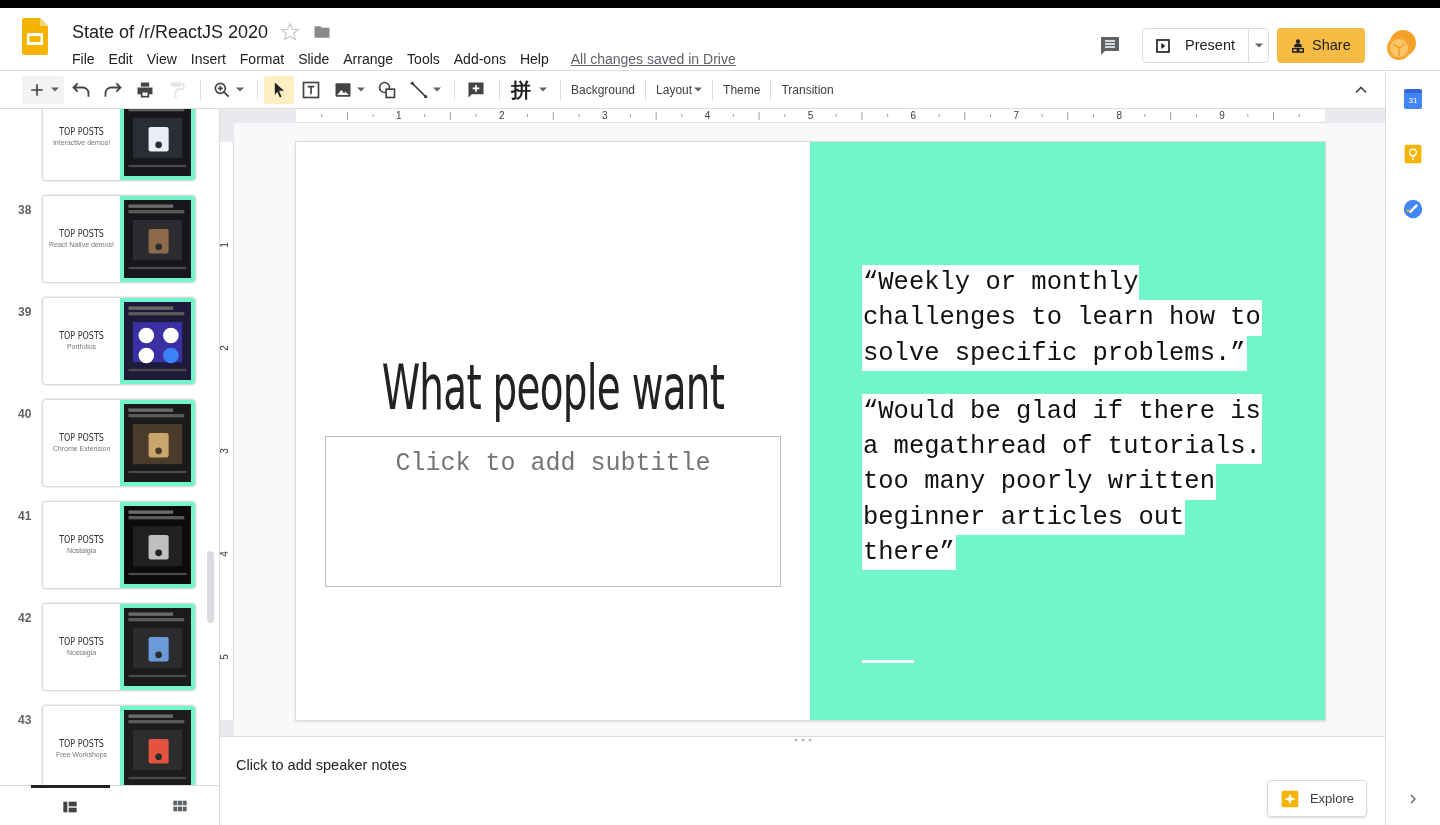 The width and height of the screenshot is (1440, 825). Describe the element at coordinates (43, 89) in the screenshot. I see `new-slide-button` at that location.